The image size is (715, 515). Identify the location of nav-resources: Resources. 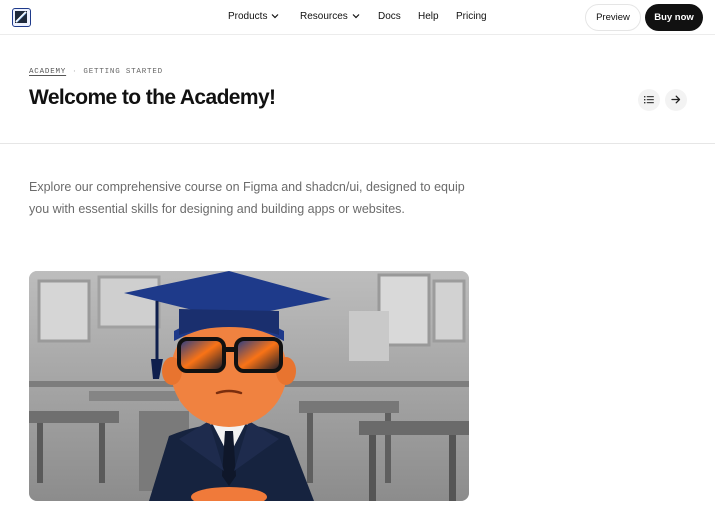
(330, 16).